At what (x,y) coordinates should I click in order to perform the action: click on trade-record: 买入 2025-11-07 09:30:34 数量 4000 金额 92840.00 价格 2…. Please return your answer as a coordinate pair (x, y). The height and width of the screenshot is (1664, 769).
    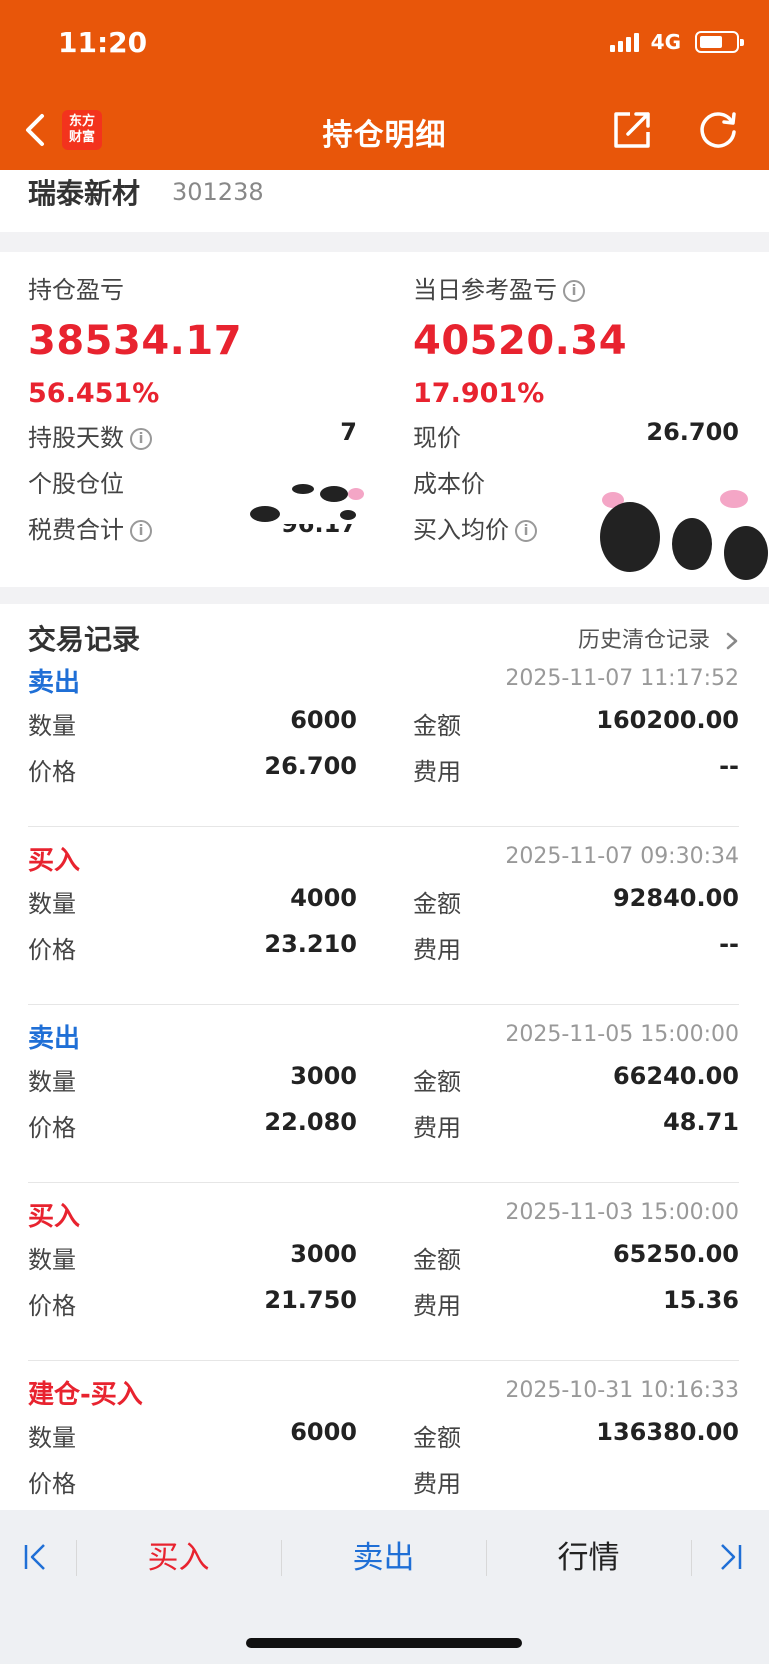
    Looking at the image, I should click on (384, 929).